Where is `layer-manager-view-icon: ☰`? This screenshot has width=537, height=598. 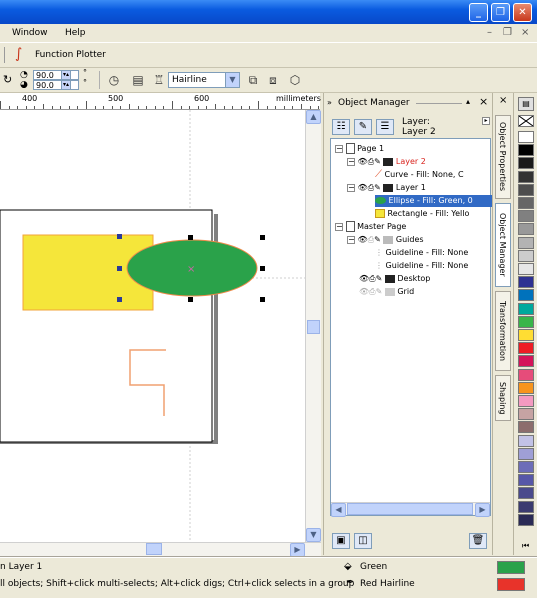
layer-manager-view-icon: ☰ is located at coordinates (385, 127).